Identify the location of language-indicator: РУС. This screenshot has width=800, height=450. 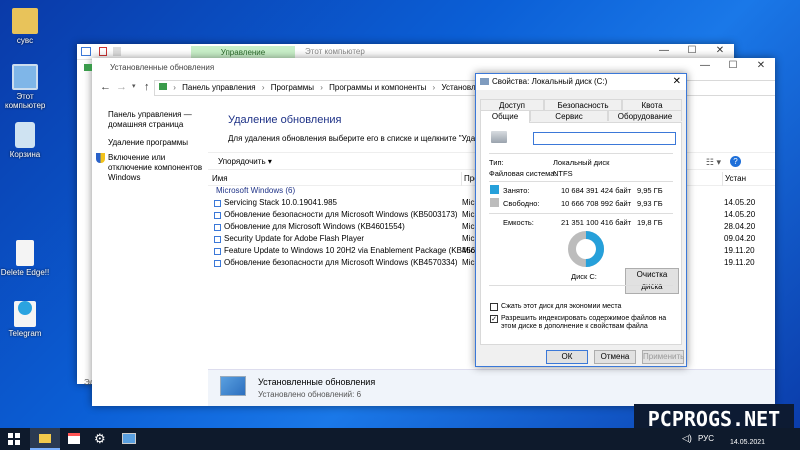
(706, 438).